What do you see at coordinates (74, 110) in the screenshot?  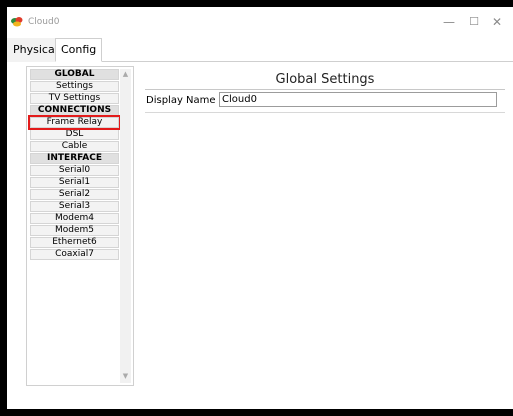 I see `nav-section-connections: CONNECTIONS` at bounding box center [74, 110].